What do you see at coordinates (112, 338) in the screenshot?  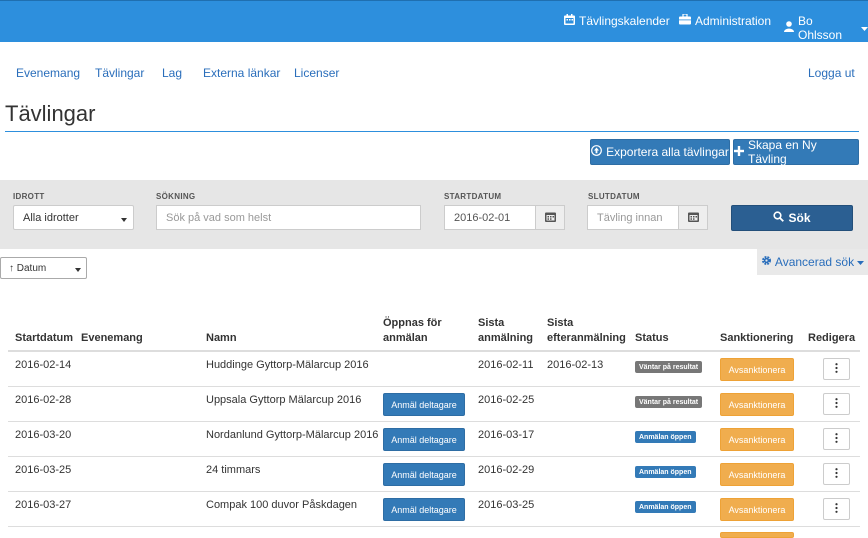 I see `header-evenemang: Evenemang` at bounding box center [112, 338].